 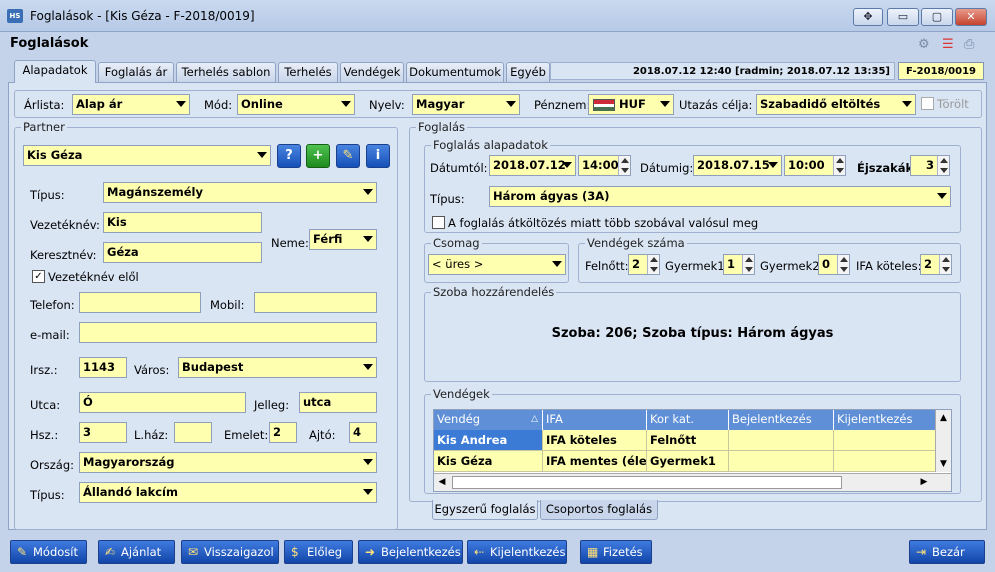 What do you see at coordinates (936, 264) in the screenshot?
I see `ifa-spinner: 2` at bounding box center [936, 264].